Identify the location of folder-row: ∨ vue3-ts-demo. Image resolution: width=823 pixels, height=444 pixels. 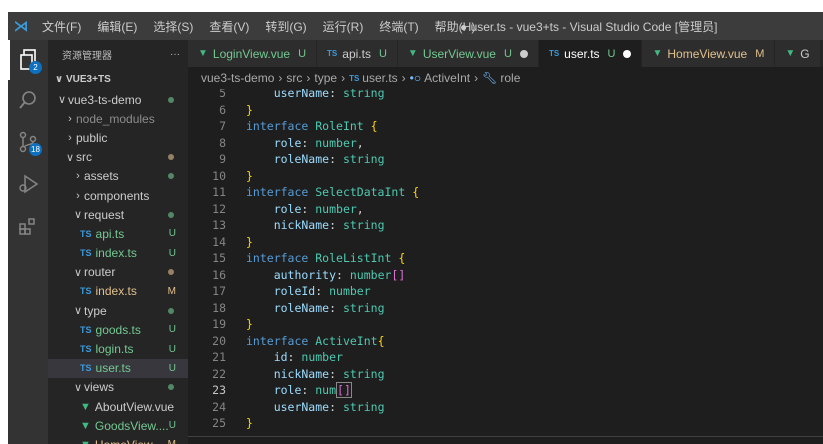
(118, 99).